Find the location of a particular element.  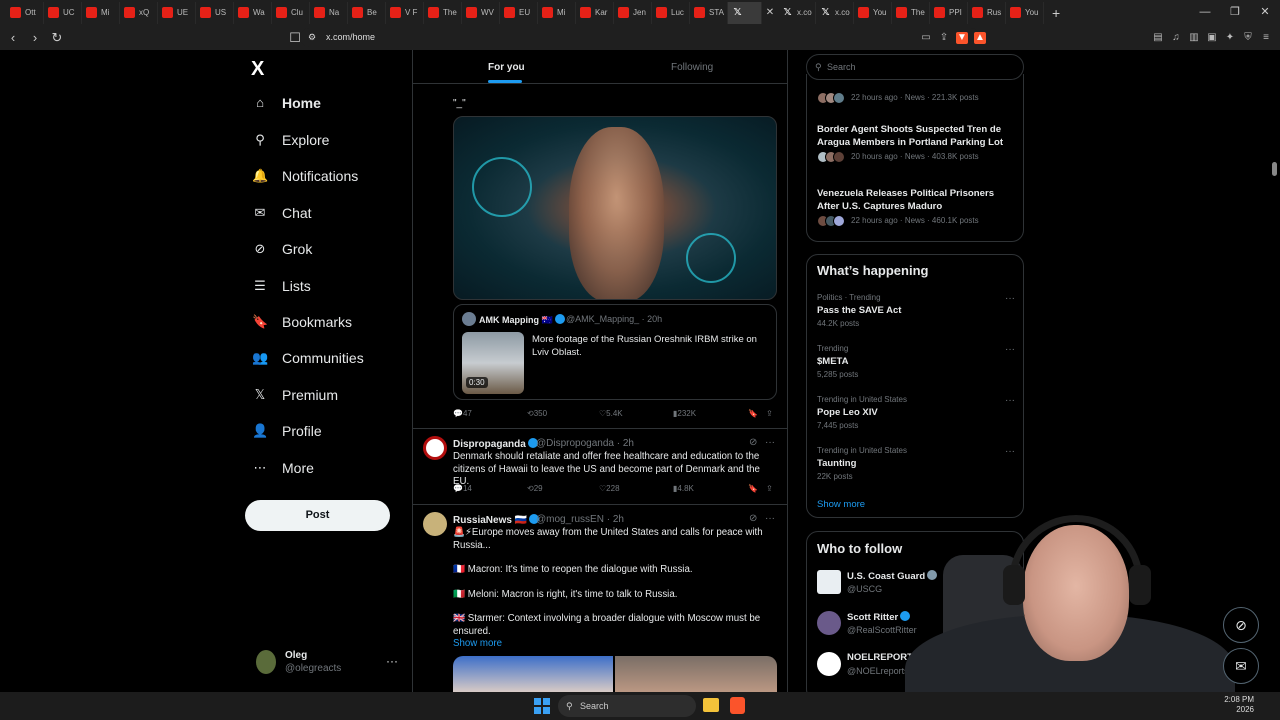

trend-item: Trending $META 5,285 posts ··· is located at coordinates (916, 361).